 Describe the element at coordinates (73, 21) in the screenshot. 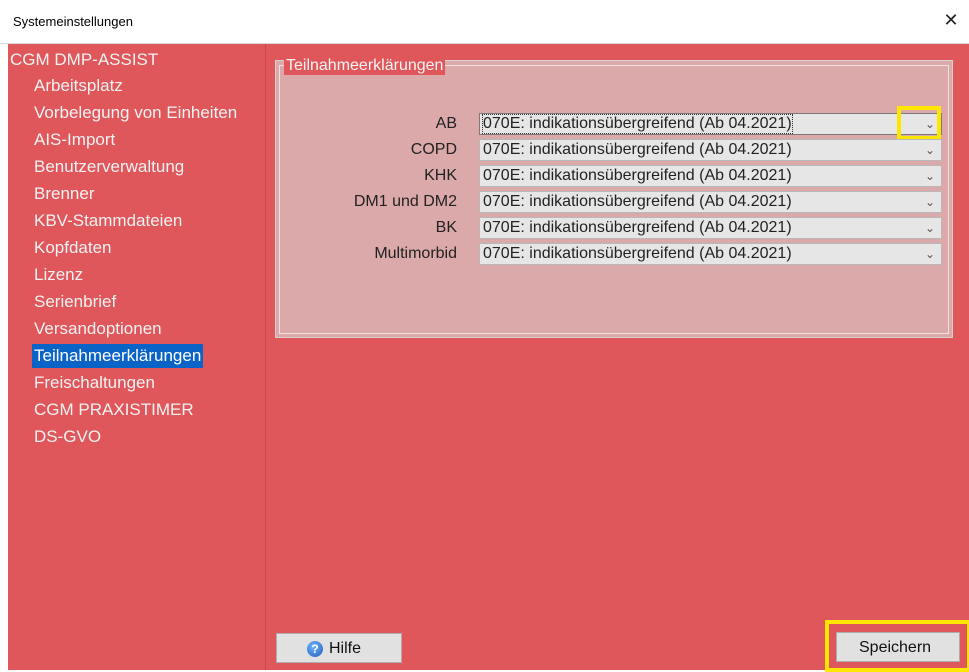

I see `window-title: Systemeinstellungen` at that location.